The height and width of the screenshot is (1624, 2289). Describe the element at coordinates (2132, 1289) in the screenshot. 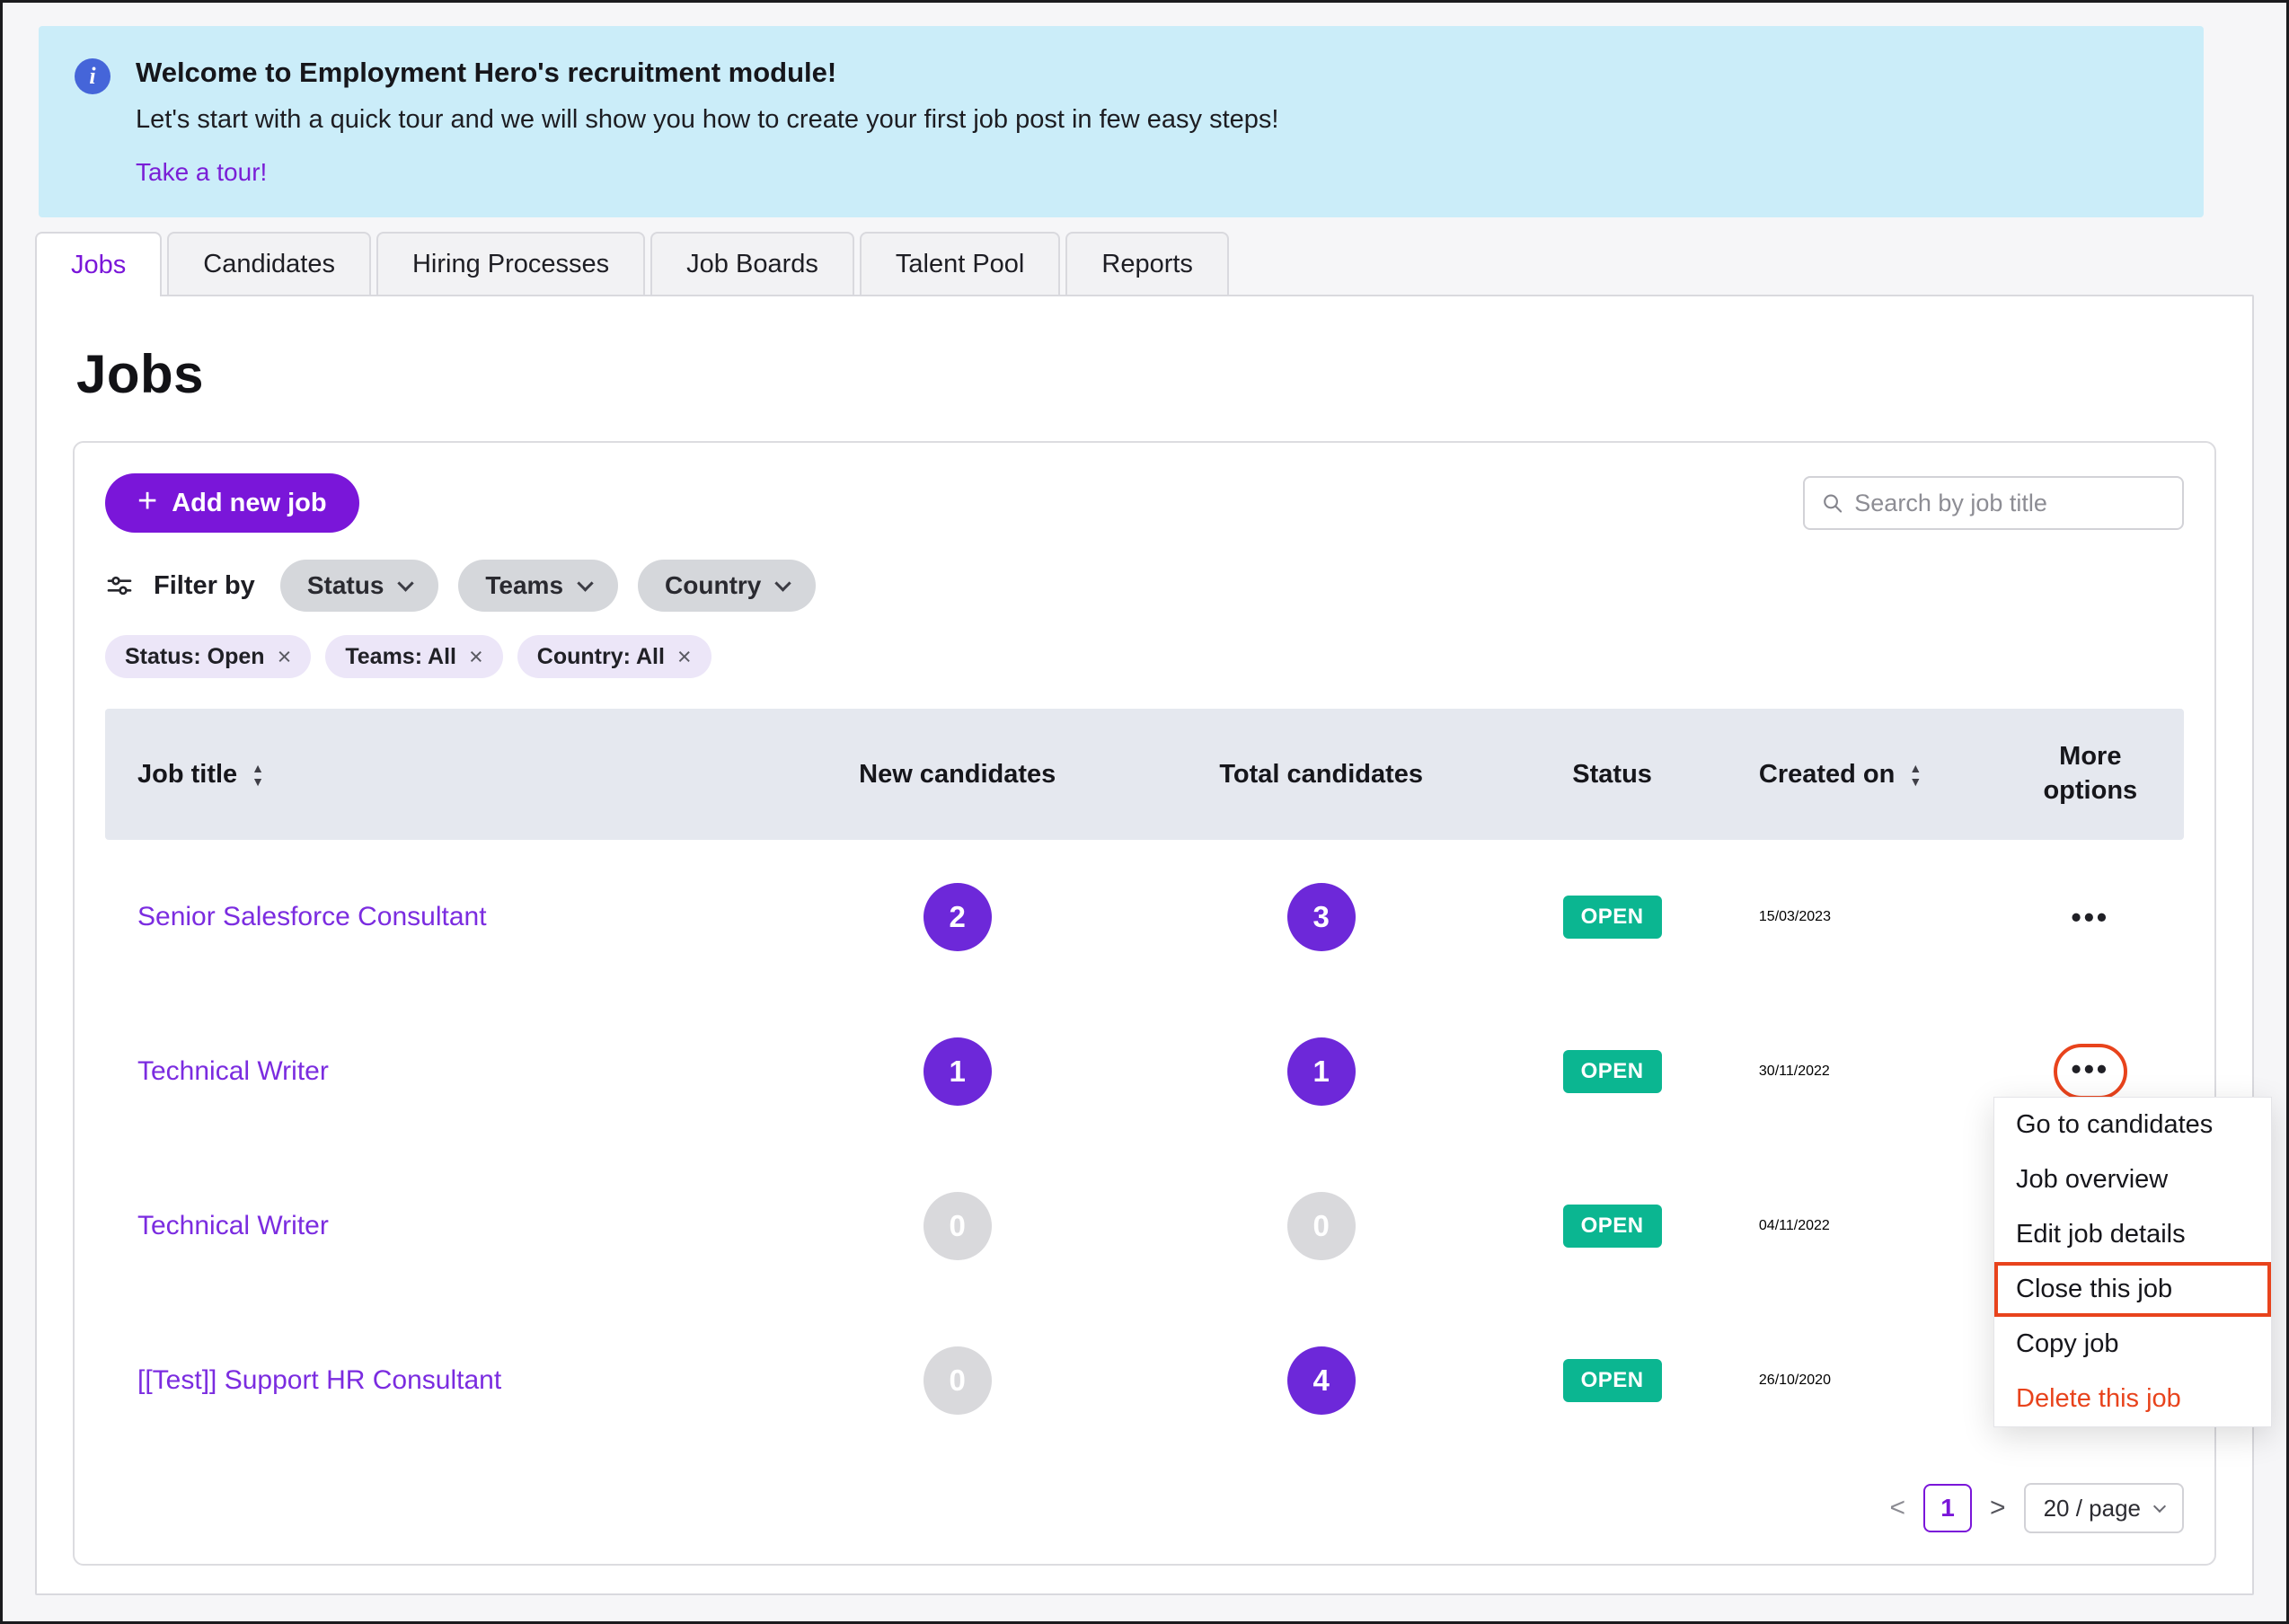

I see `menu-item-close-this-job: Close this job` at that location.